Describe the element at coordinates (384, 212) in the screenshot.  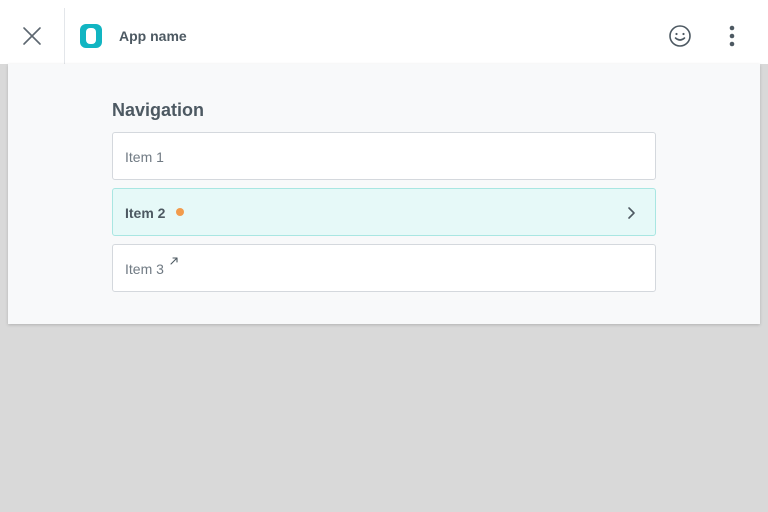
I see `nav-item-2: Item 2` at that location.